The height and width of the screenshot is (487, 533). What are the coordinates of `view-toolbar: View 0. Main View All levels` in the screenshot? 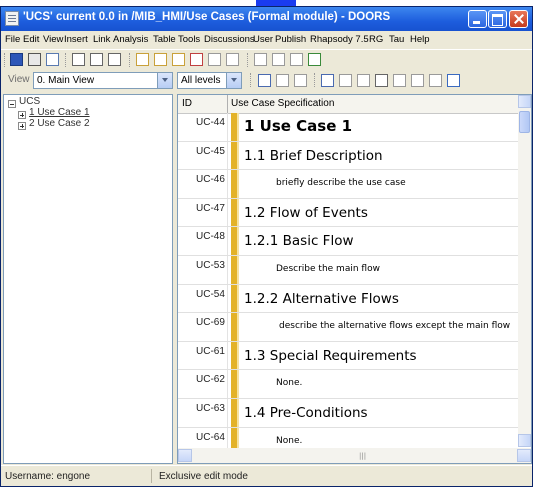 It's located at (266, 81).